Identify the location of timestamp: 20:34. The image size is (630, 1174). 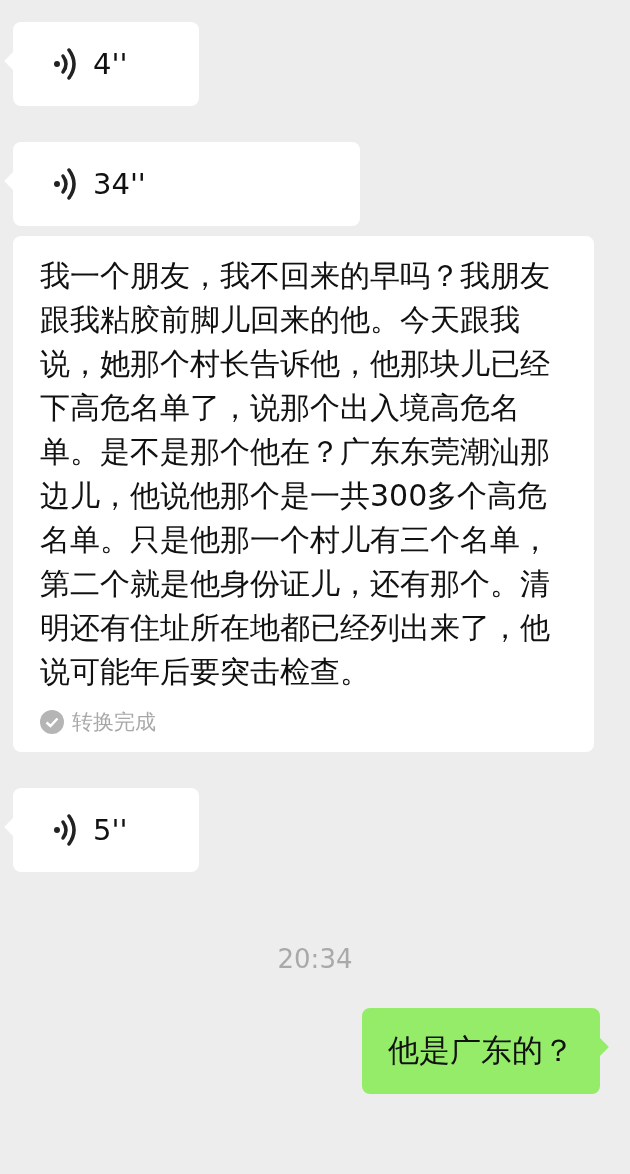
(315, 959).